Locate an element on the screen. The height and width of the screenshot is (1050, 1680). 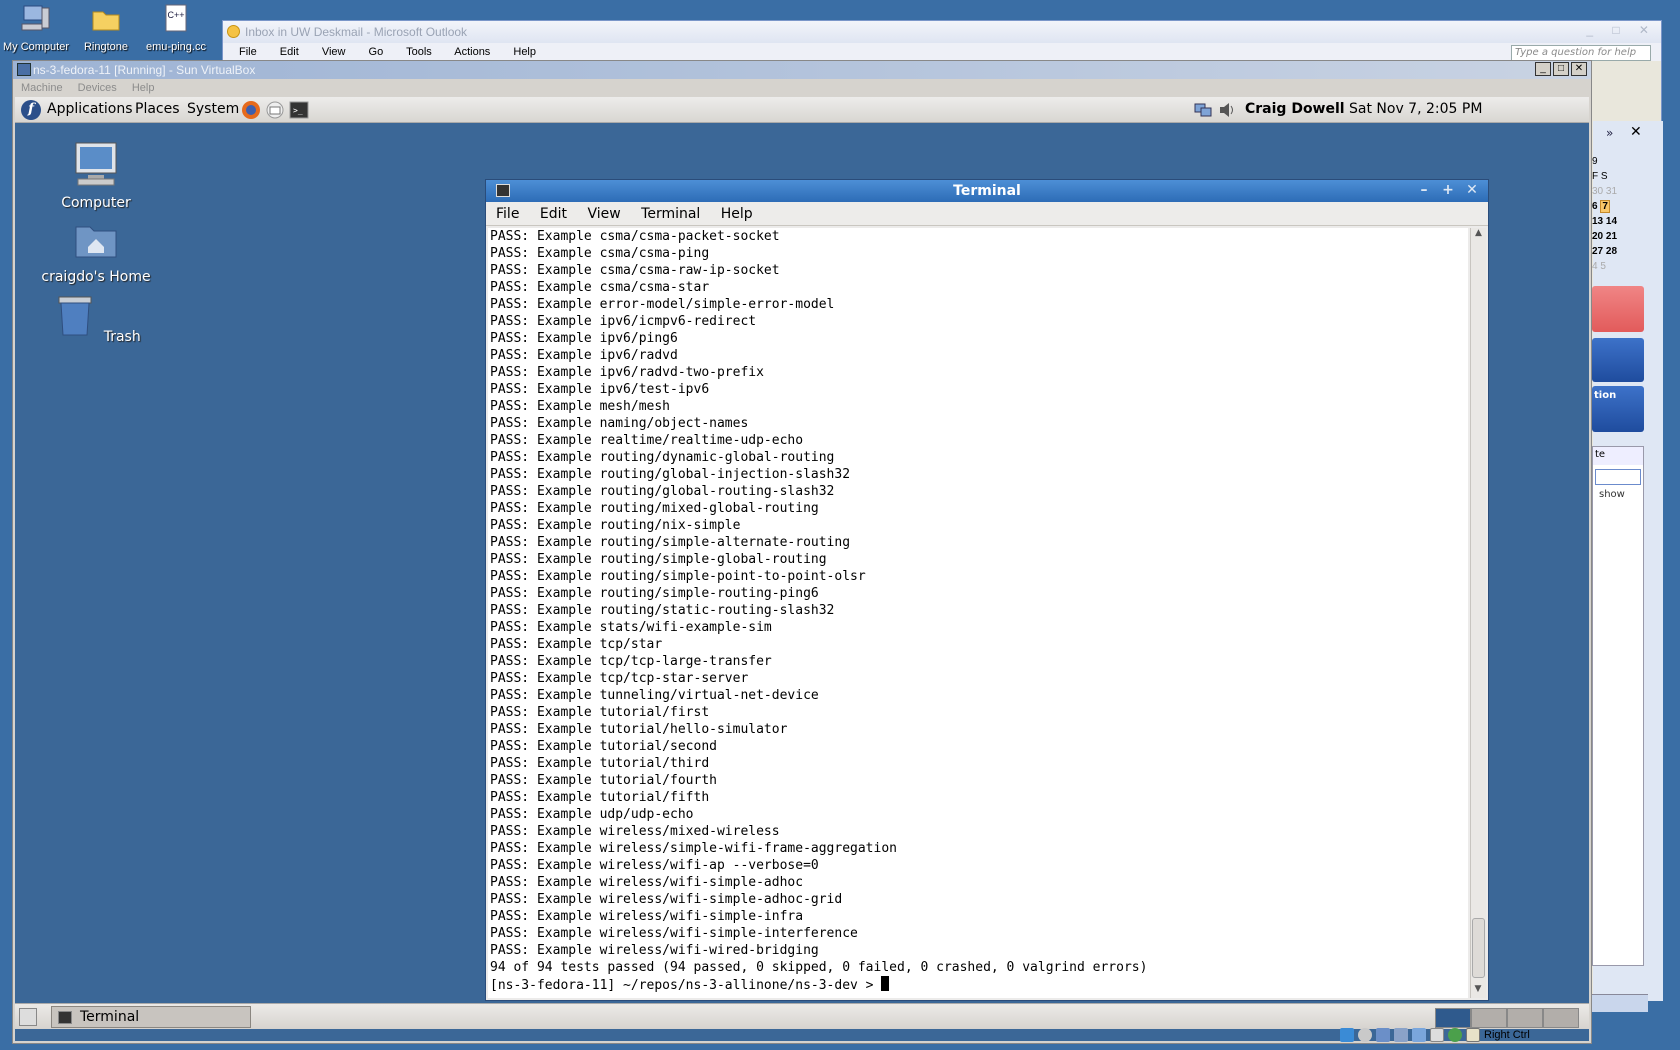
close-icon: ✕ is located at coordinates (1636, 132).